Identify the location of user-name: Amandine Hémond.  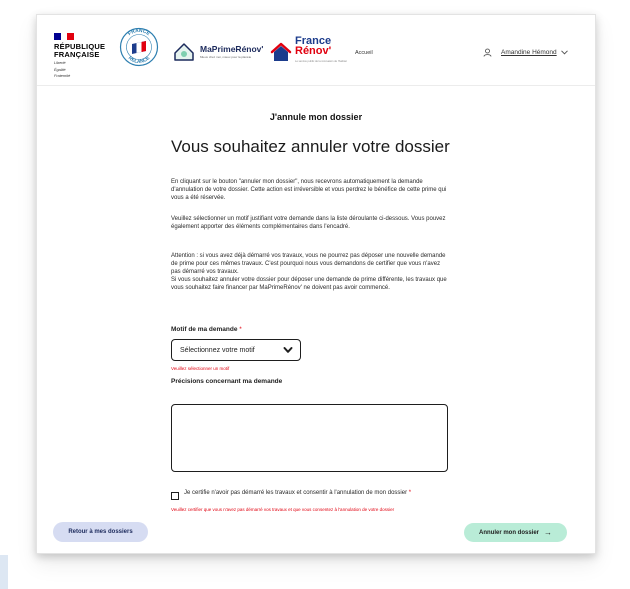
(529, 52).